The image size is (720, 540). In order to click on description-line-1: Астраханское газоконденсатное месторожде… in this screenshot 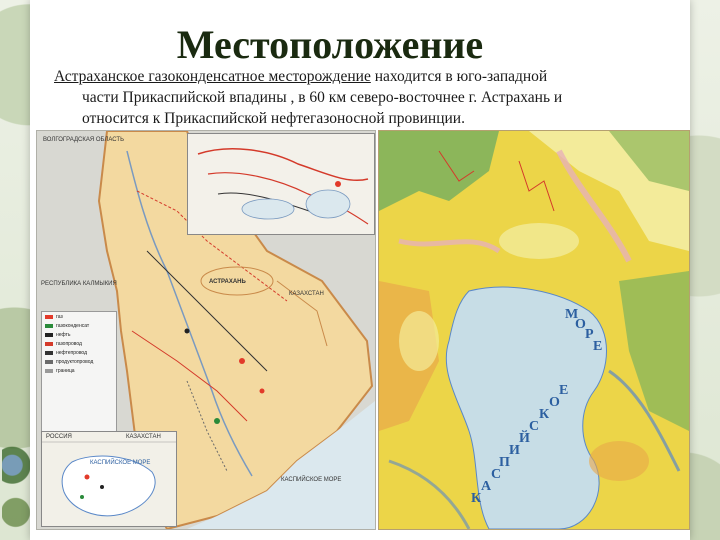, I will do `click(362, 76)`.